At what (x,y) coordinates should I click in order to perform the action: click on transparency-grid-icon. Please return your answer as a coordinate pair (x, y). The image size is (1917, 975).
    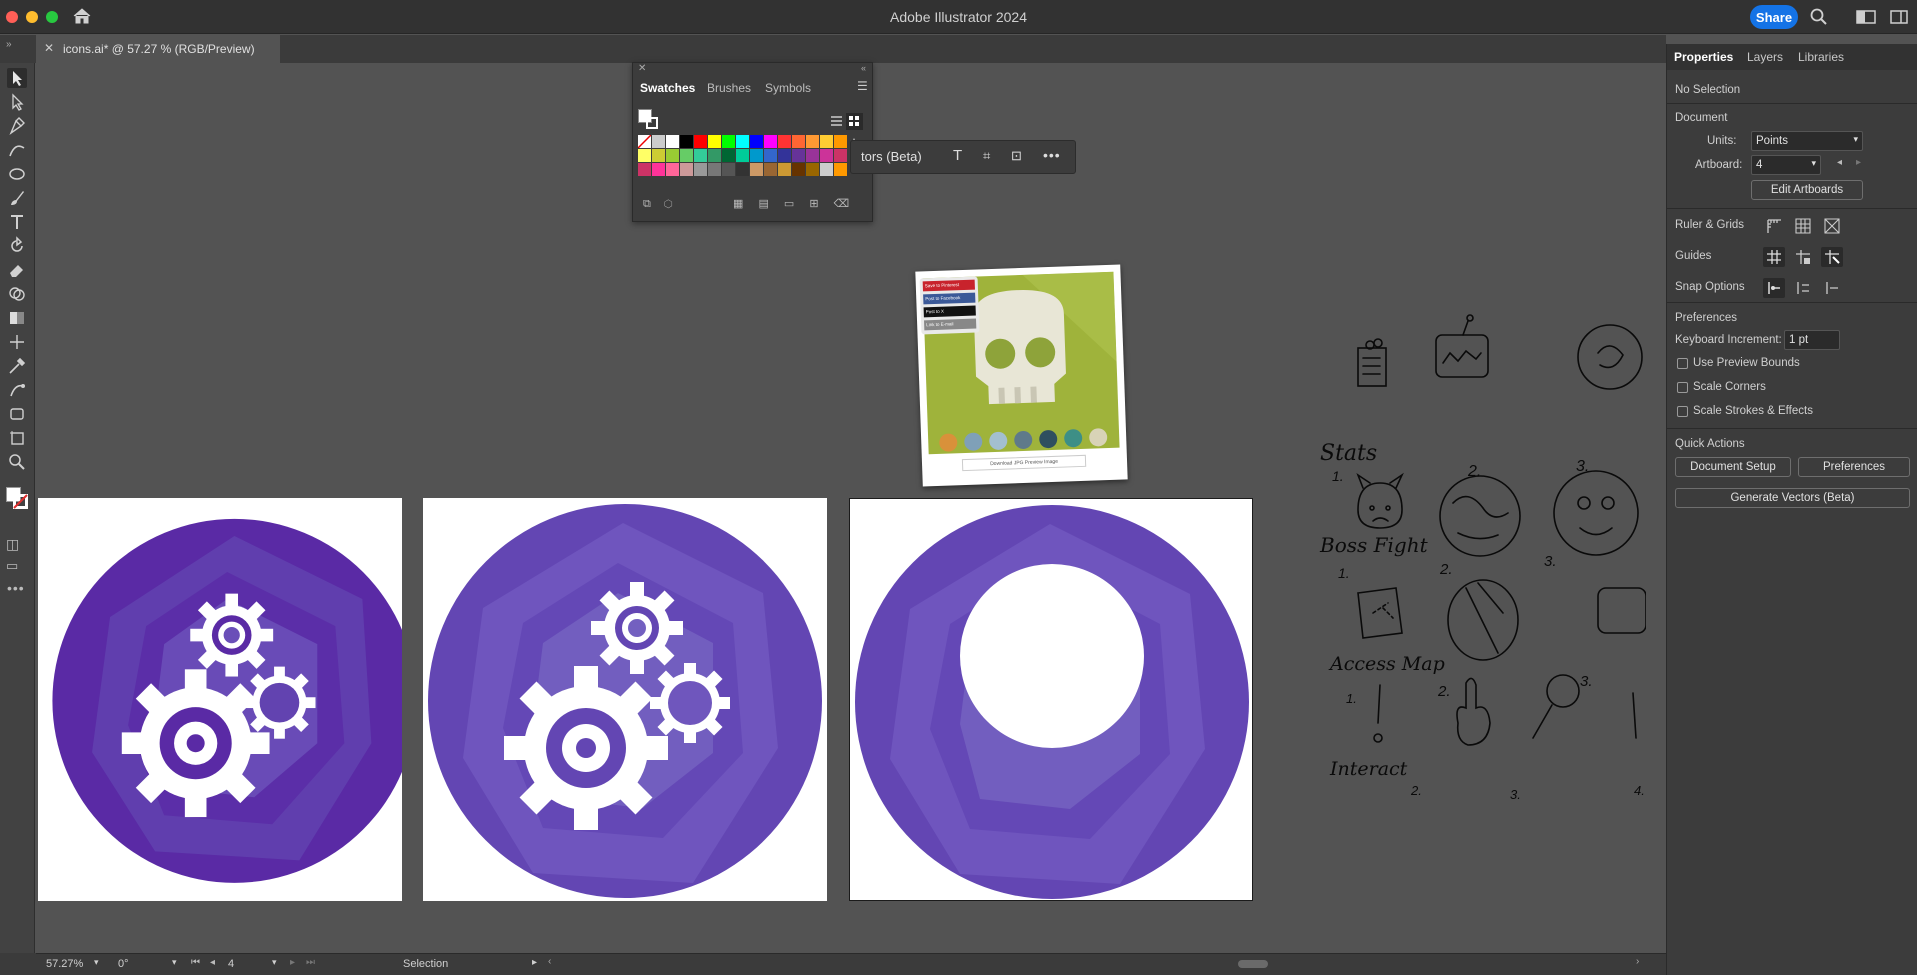
    Looking at the image, I should click on (1832, 226).